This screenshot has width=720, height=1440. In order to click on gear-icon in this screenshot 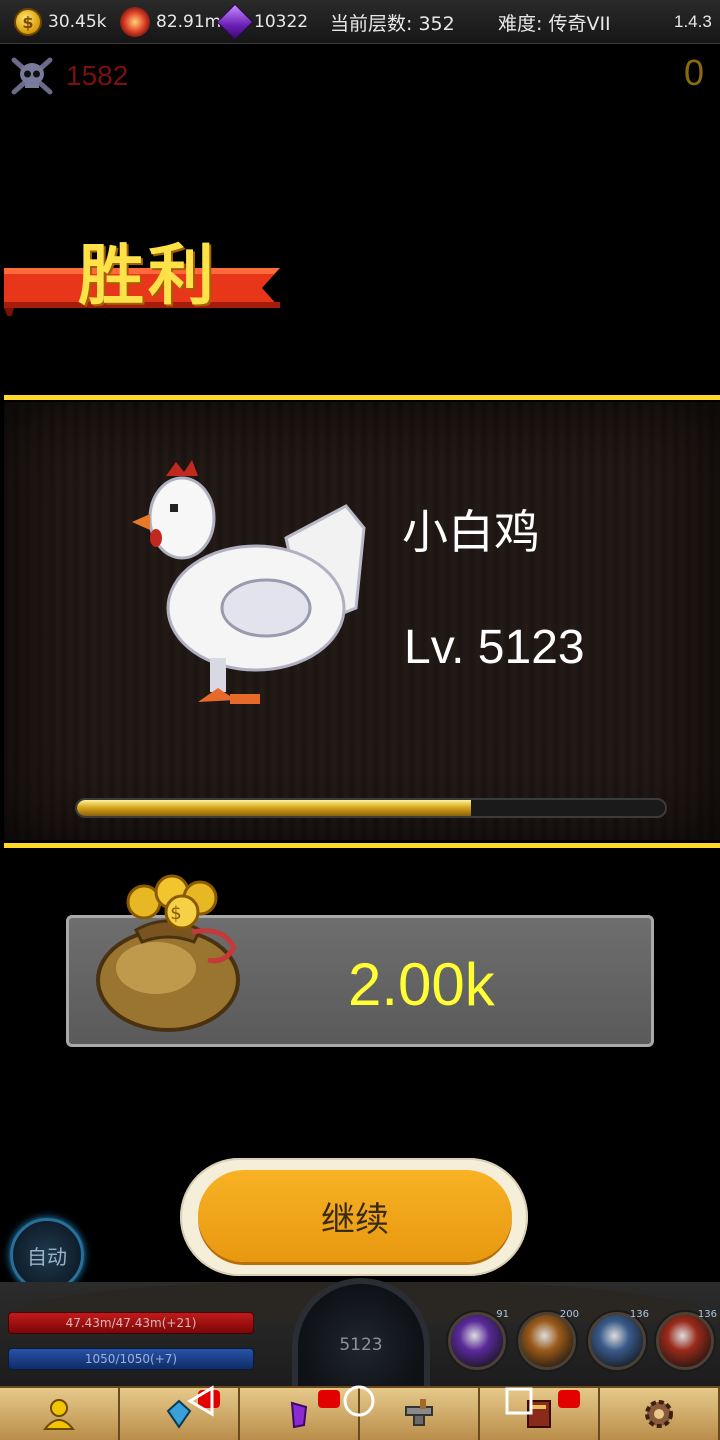, I will do `click(659, 1414)`.